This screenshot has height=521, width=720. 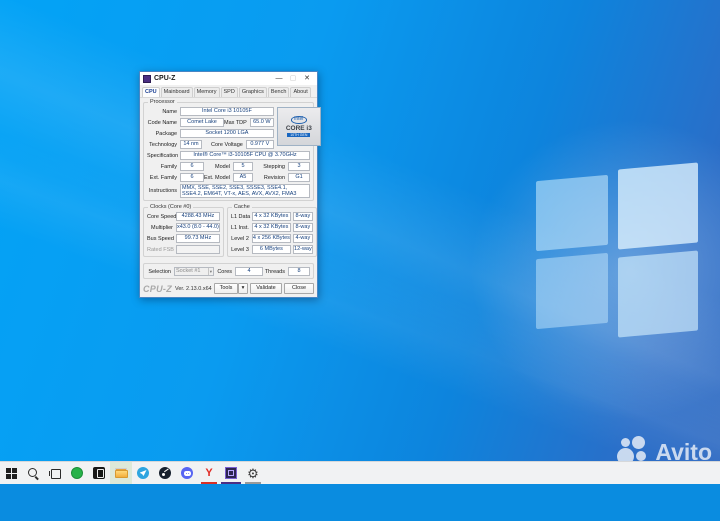 What do you see at coordinates (298, 120) in the screenshot?
I see `intel-brand: intel` at bounding box center [298, 120].